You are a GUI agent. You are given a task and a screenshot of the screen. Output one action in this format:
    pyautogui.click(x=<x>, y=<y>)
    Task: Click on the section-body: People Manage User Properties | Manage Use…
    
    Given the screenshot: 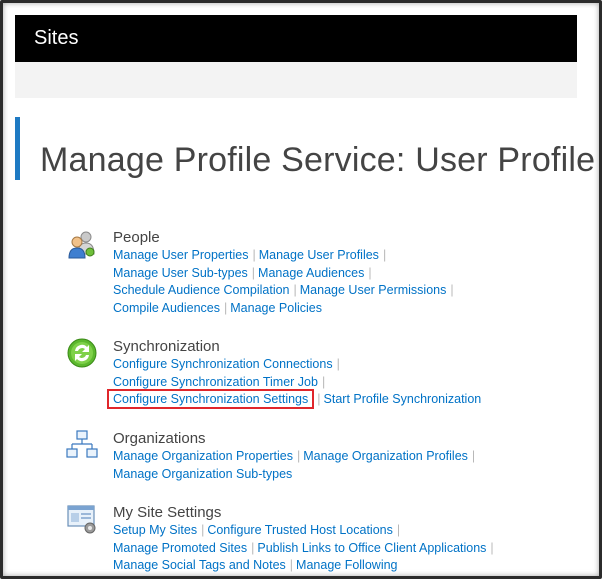 What is the action you would take?
    pyautogui.click(x=348, y=272)
    